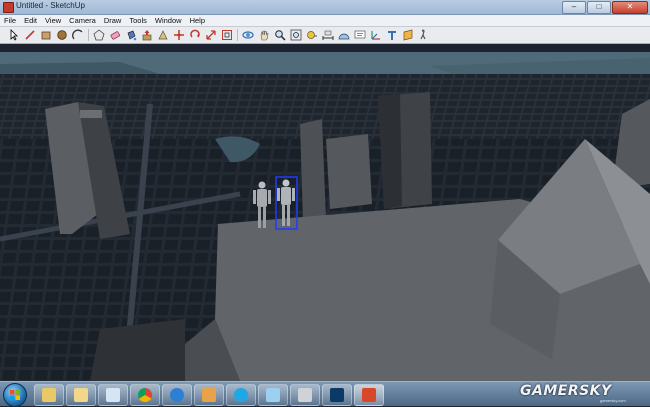 The height and width of the screenshot is (407, 650). I want to click on move-icon, so click(179, 35).